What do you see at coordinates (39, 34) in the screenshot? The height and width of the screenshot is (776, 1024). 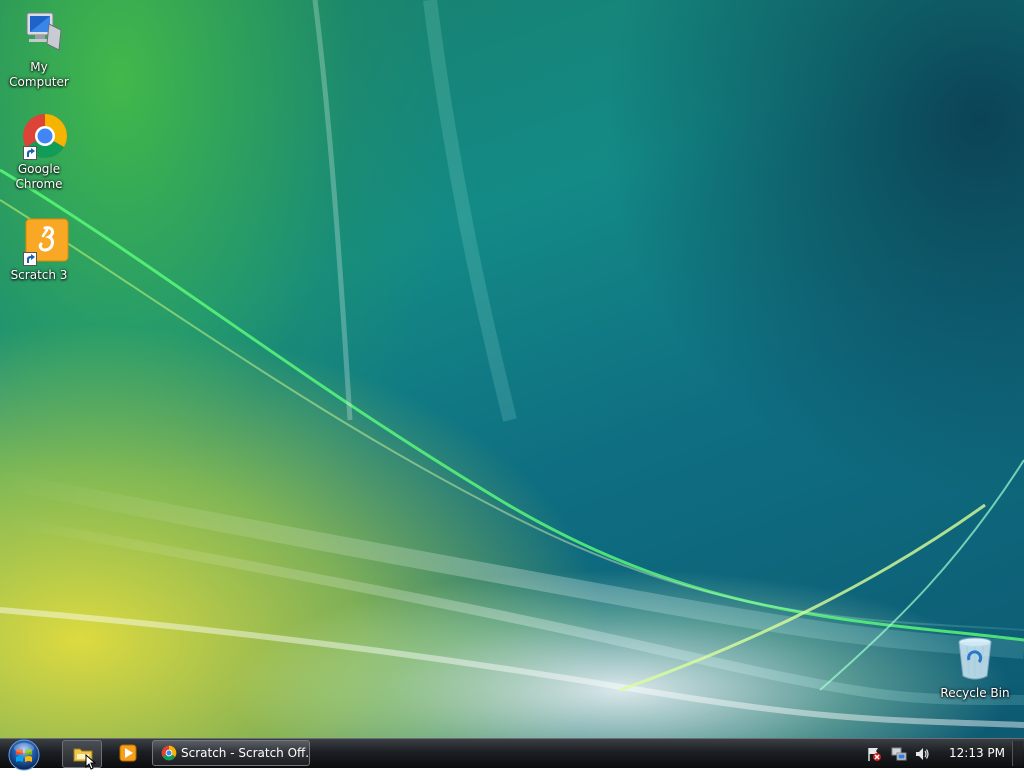 I see `my-computer-icon` at bounding box center [39, 34].